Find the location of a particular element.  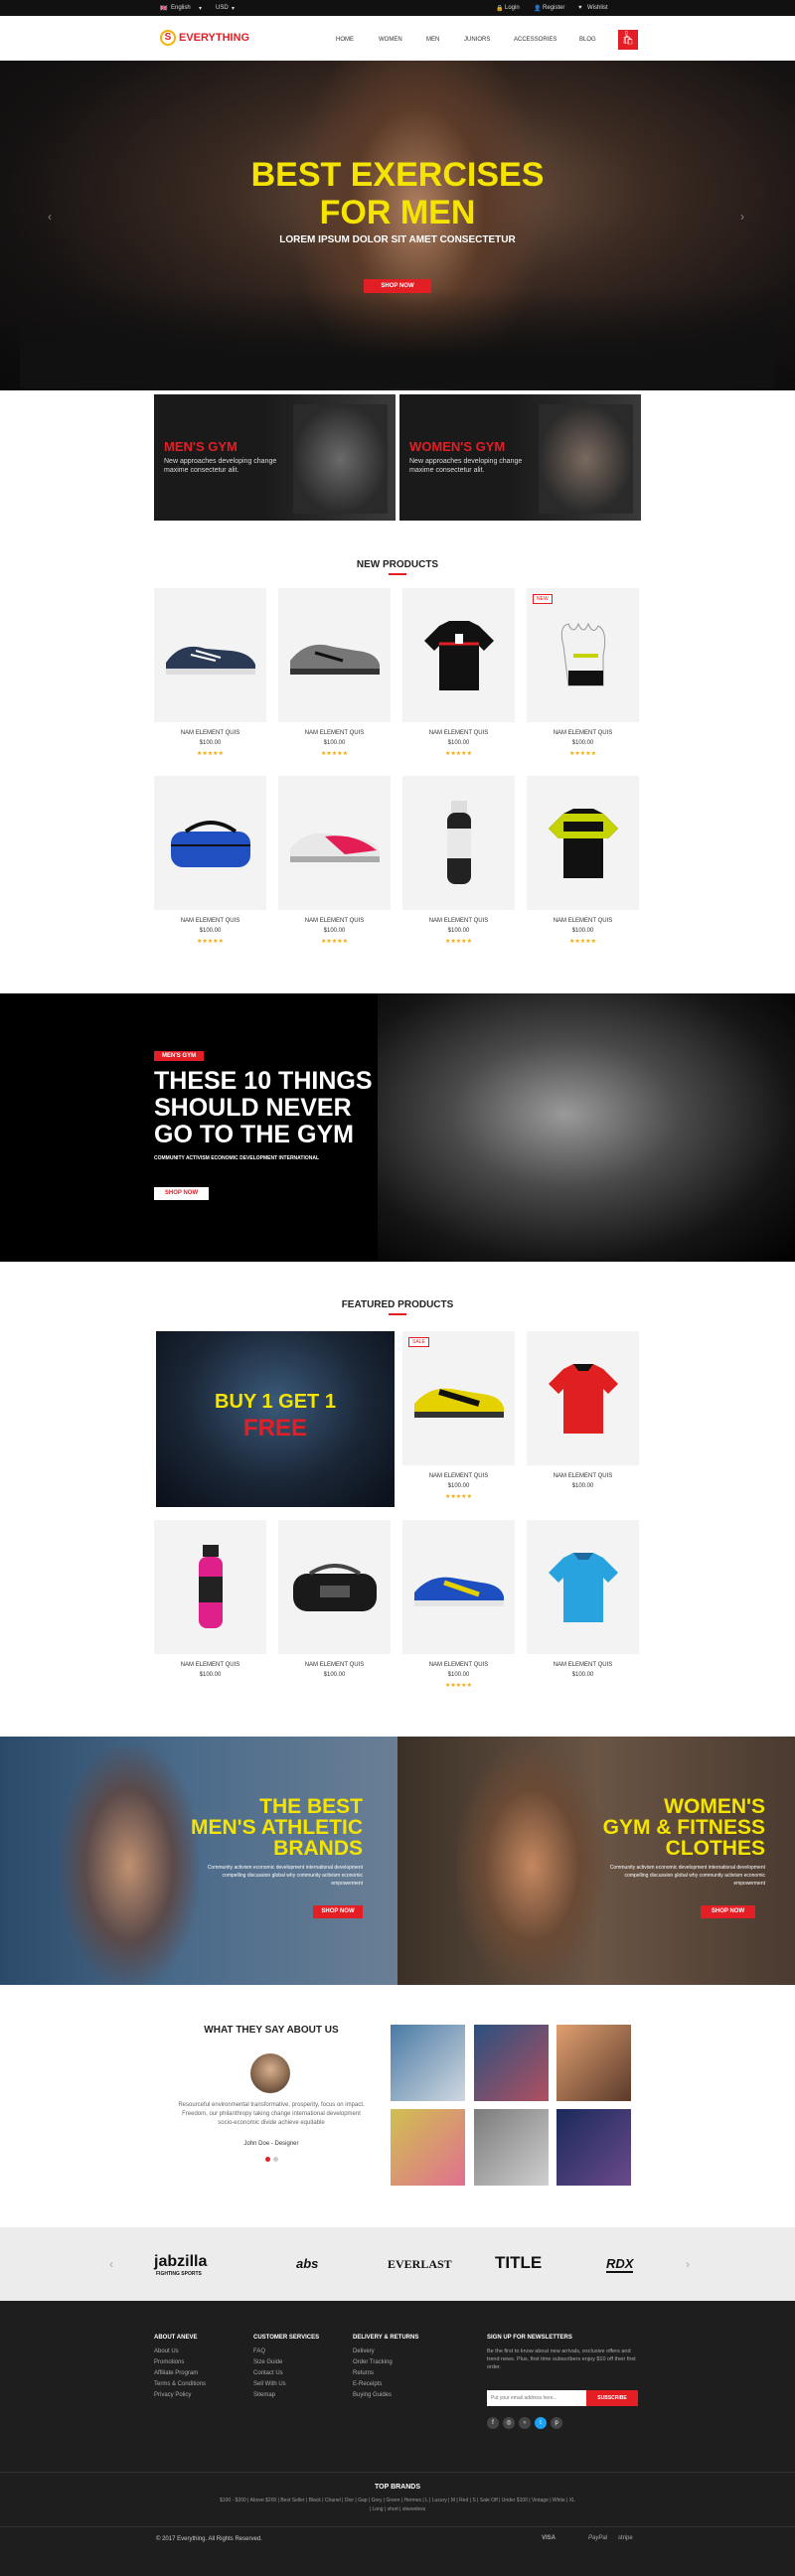

footer-link: Contact Us is located at coordinates (268, 2373).